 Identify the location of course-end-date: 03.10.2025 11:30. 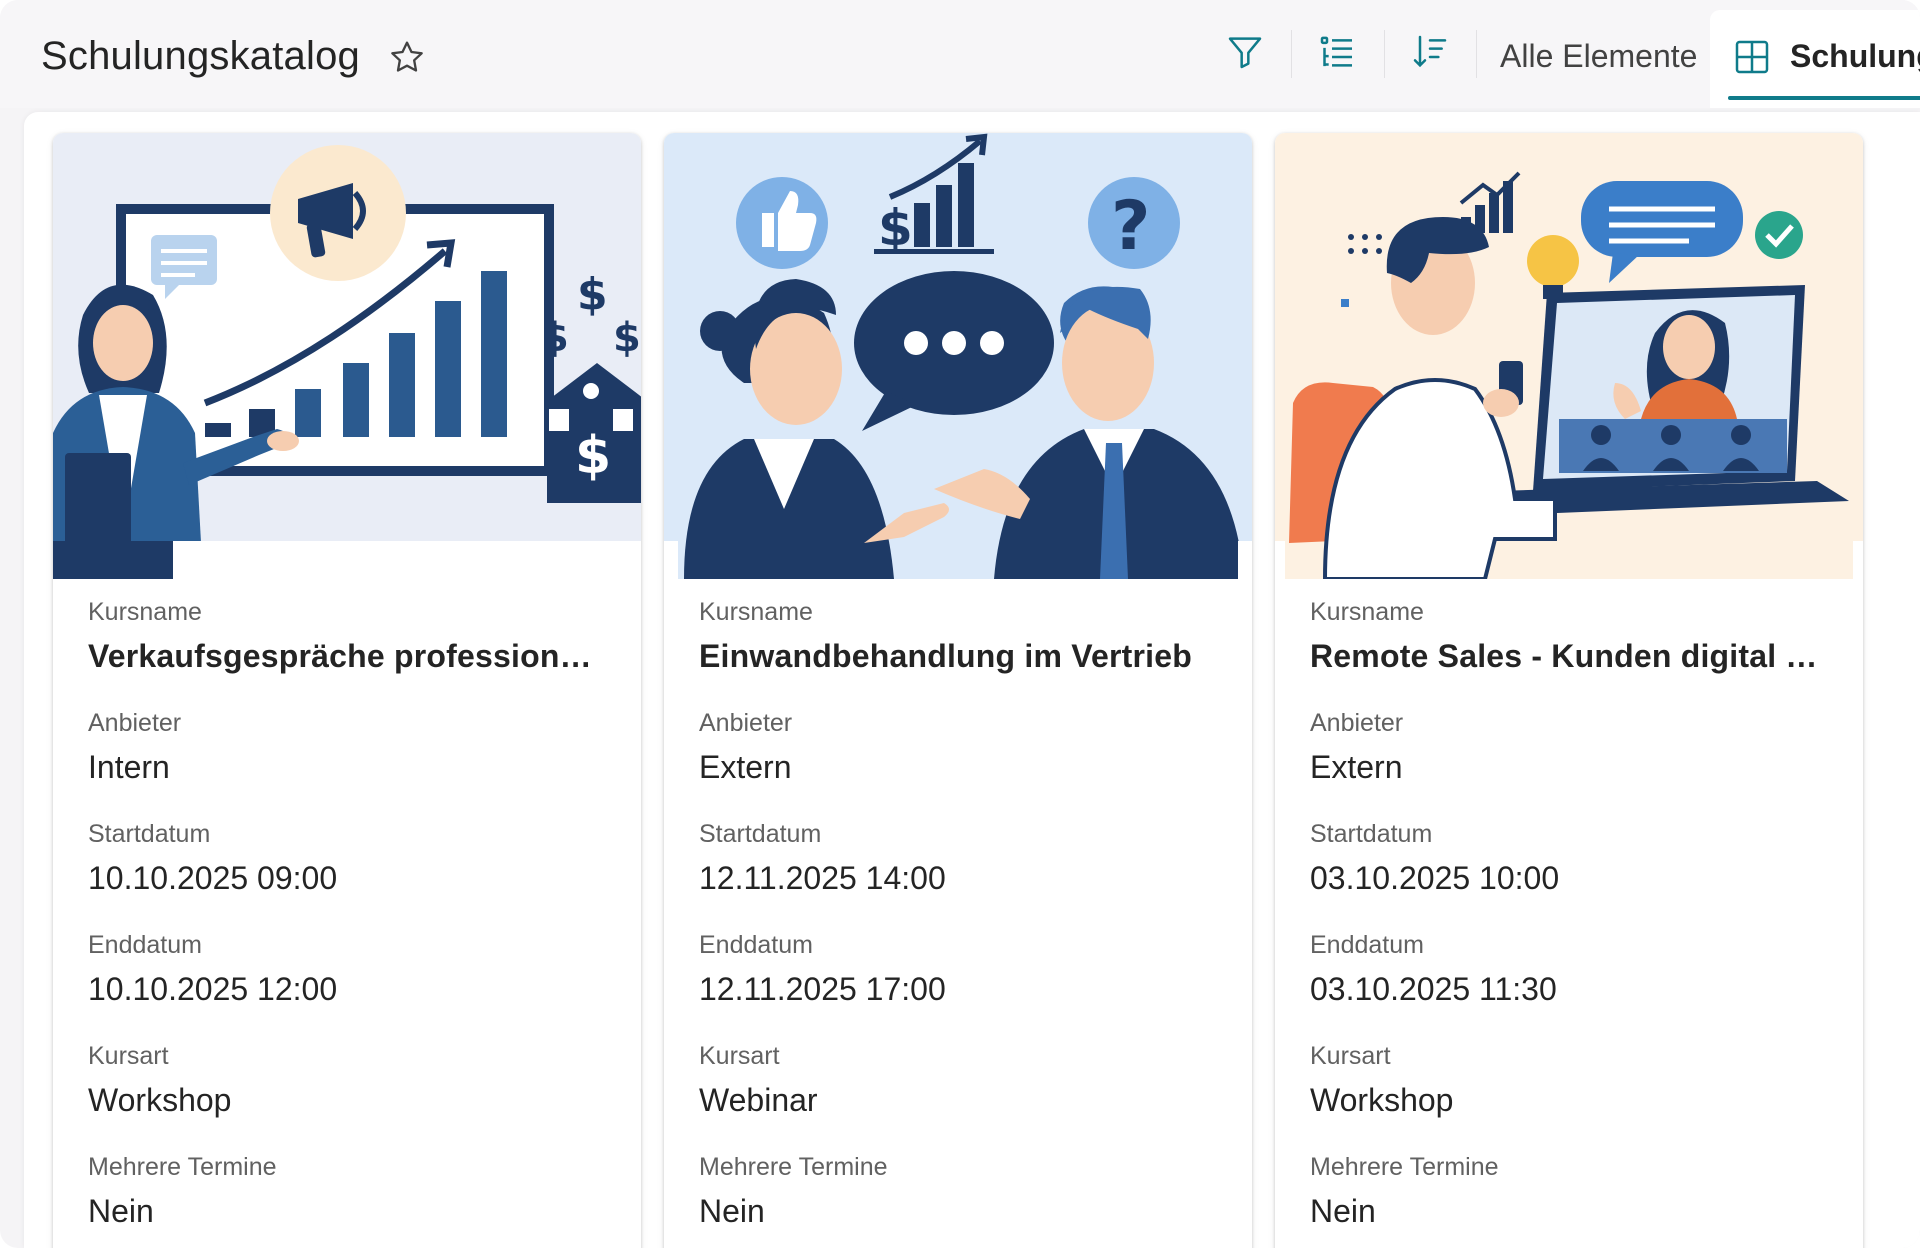
(1433, 989).